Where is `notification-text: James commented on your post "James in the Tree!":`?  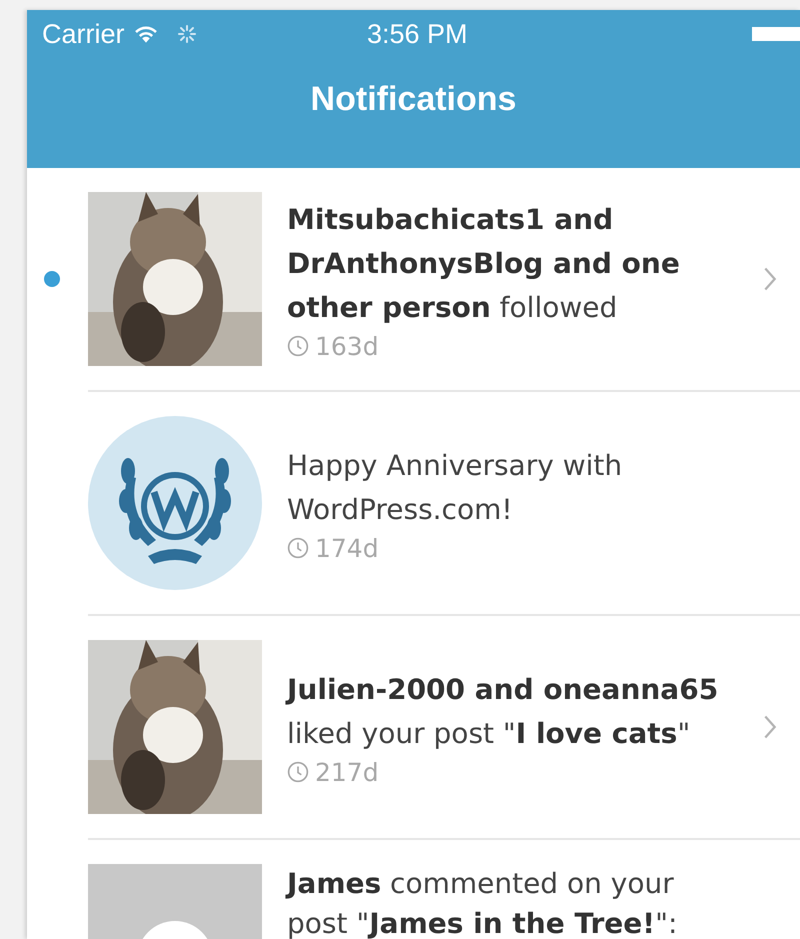 notification-text: James commented on your post "James in the Tree!": is located at coordinates (482, 902).